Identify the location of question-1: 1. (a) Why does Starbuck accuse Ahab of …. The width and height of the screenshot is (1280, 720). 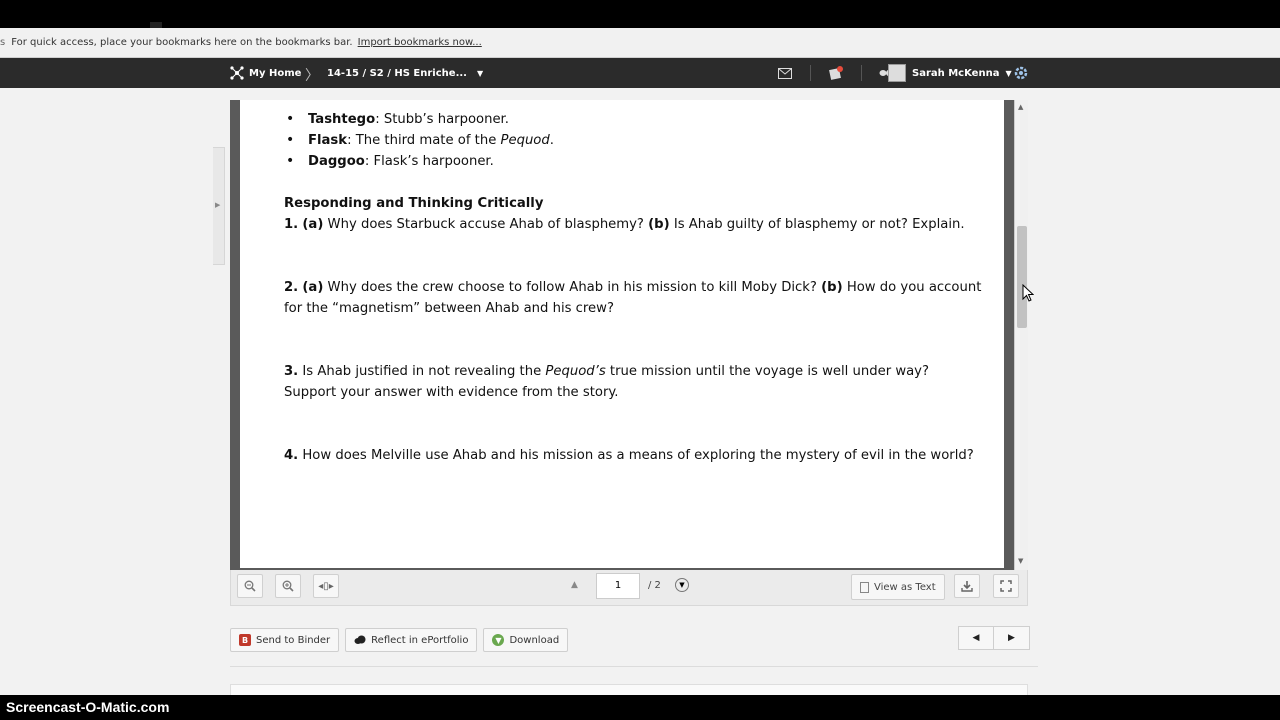
(634, 224).